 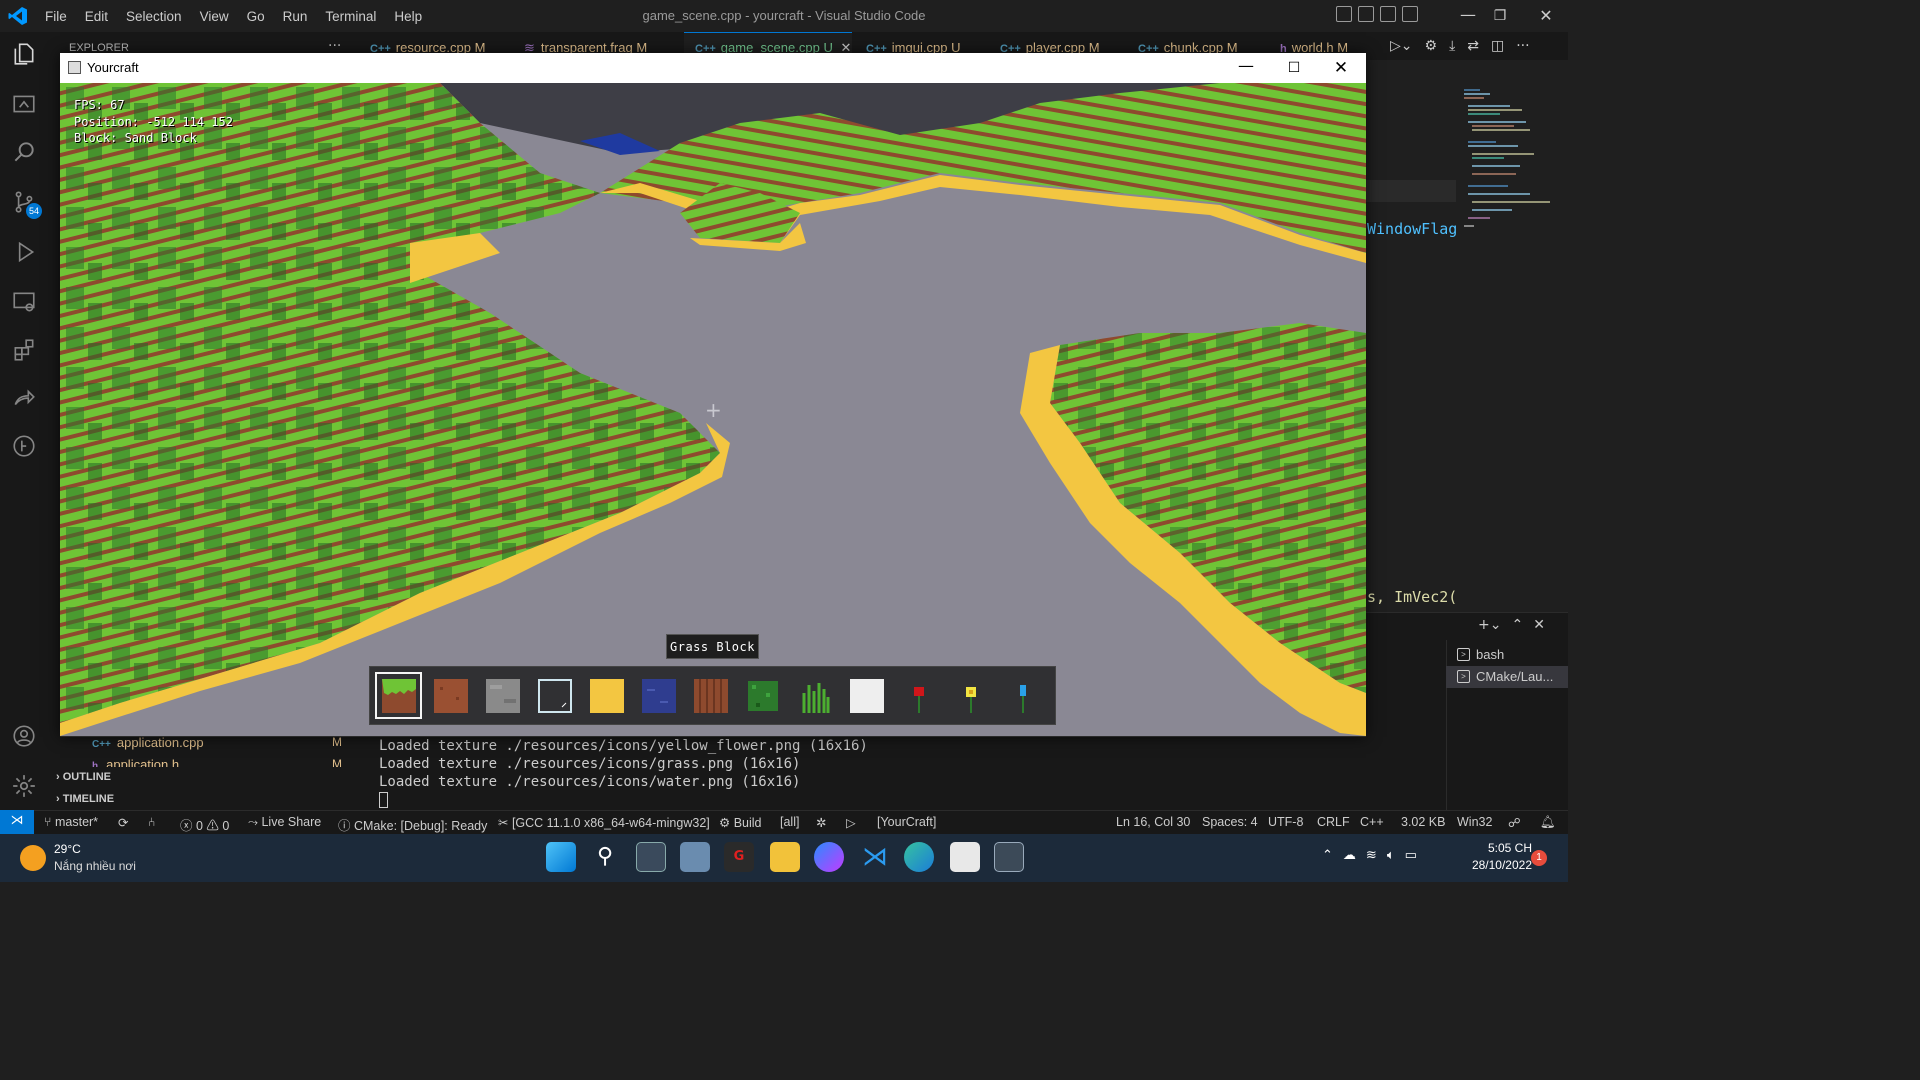 I want to click on game-close-button: ✕, so click(x=1341, y=68).